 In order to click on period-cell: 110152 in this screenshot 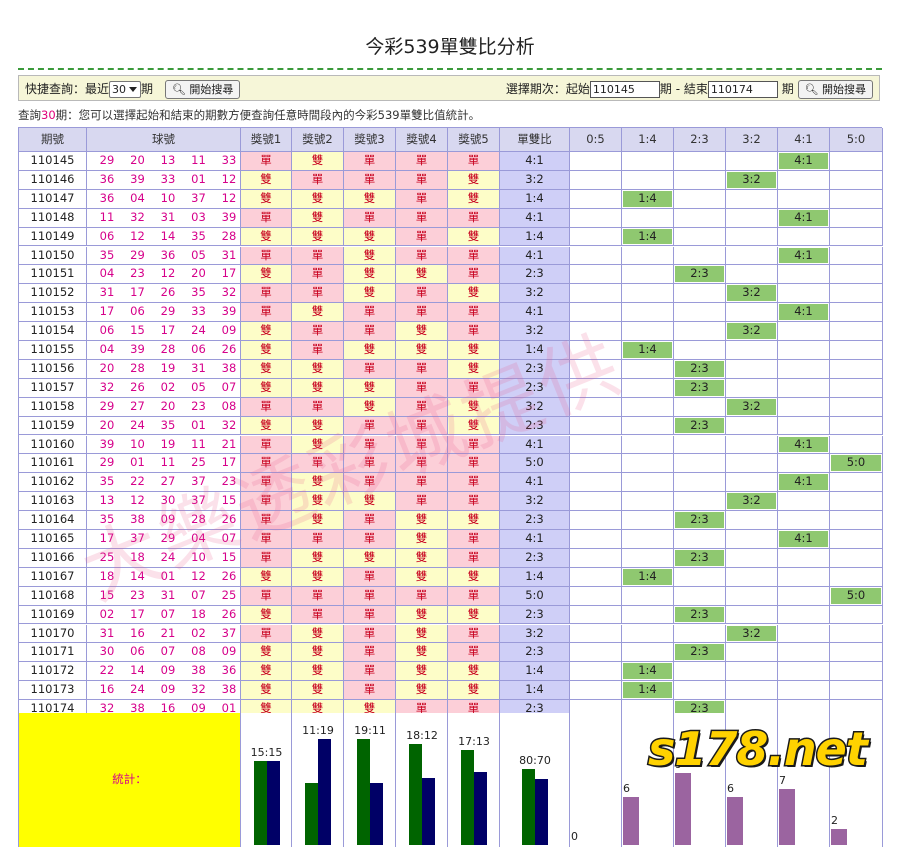, I will do `click(53, 294)`.